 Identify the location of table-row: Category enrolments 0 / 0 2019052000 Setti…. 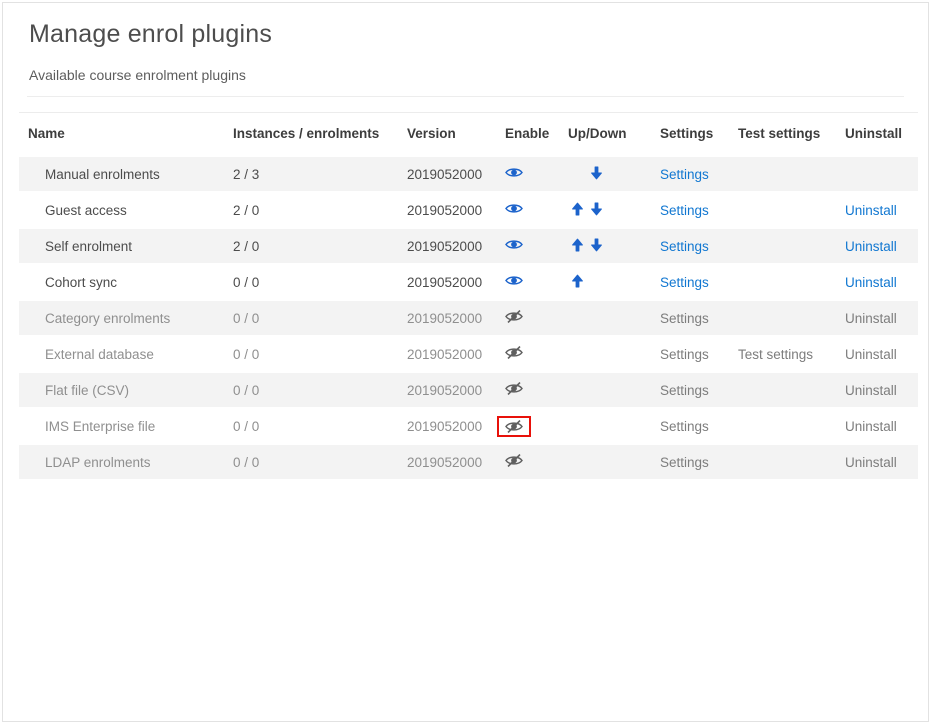
(468, 318).